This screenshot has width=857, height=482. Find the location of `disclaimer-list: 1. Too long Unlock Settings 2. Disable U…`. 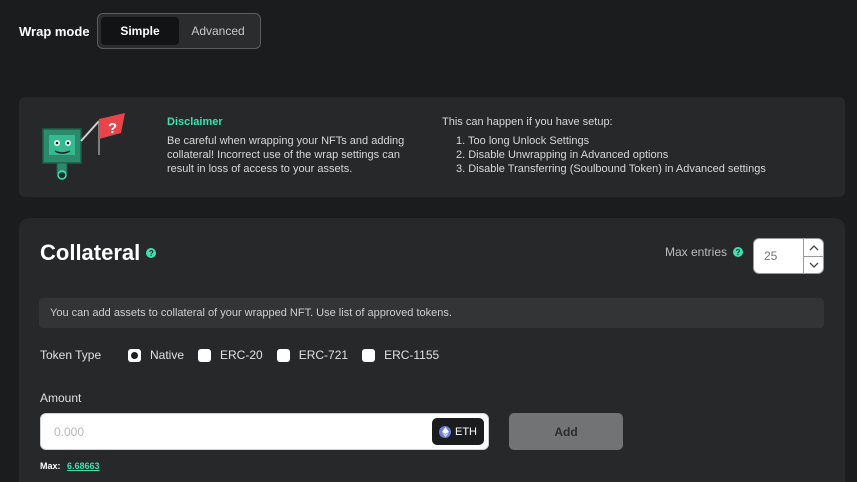

disclaimer-list: 1. Too long Unlock Settings 2. Disable U… is located at coordinates (637, 155).